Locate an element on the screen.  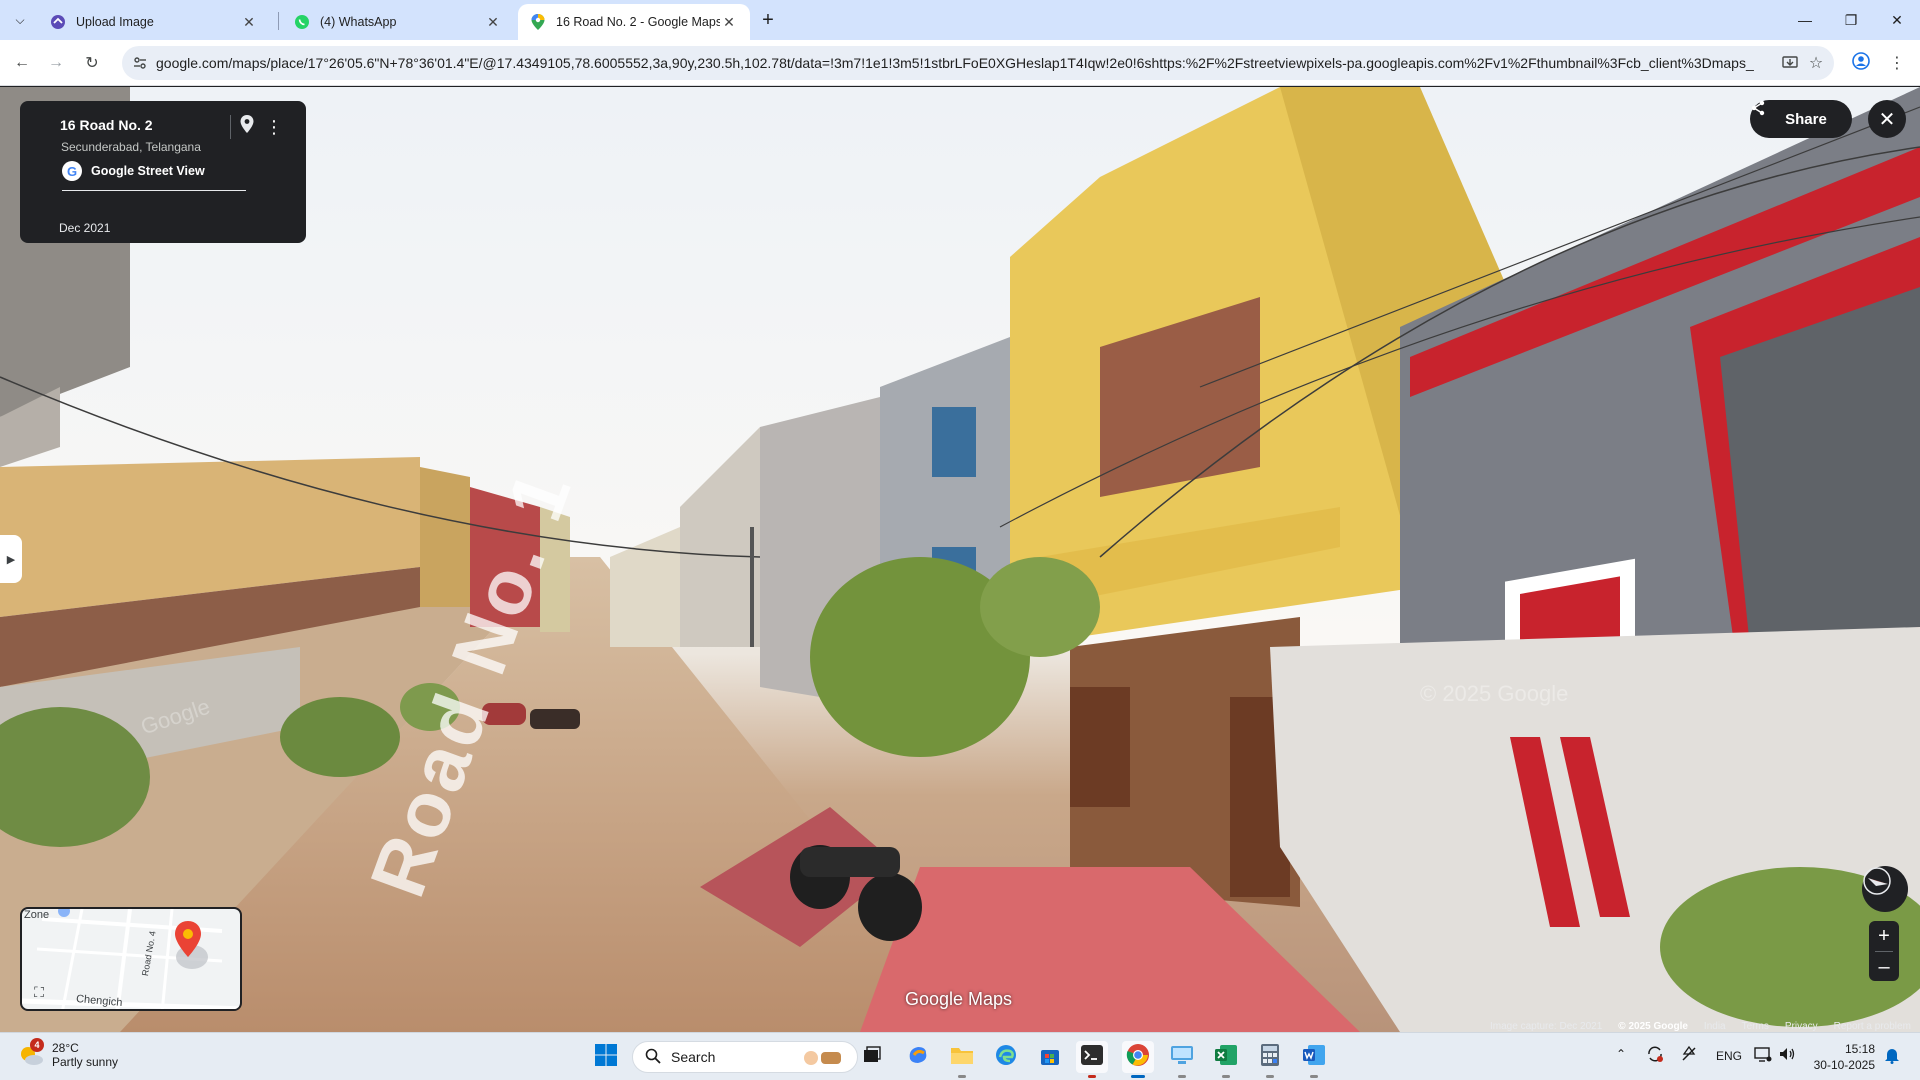
report-problem-link: Report a problem is located at coordinates (1872, 1026).